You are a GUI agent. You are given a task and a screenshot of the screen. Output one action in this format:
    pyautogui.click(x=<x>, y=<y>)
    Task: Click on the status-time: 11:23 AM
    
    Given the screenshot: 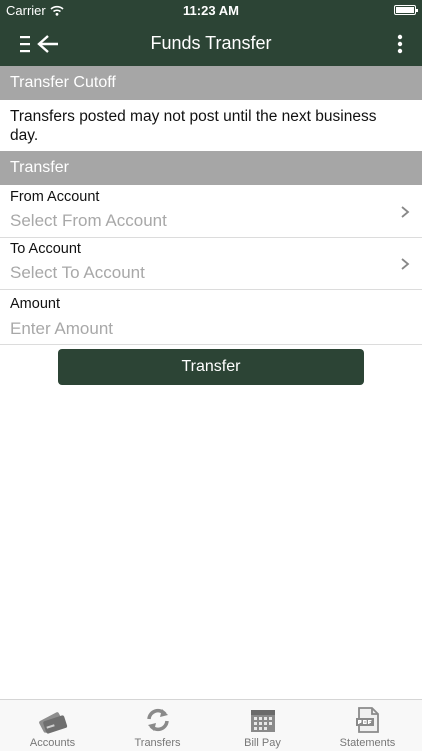 What is the action you would take?
    pyautogui.click(x=211, y=10)
    